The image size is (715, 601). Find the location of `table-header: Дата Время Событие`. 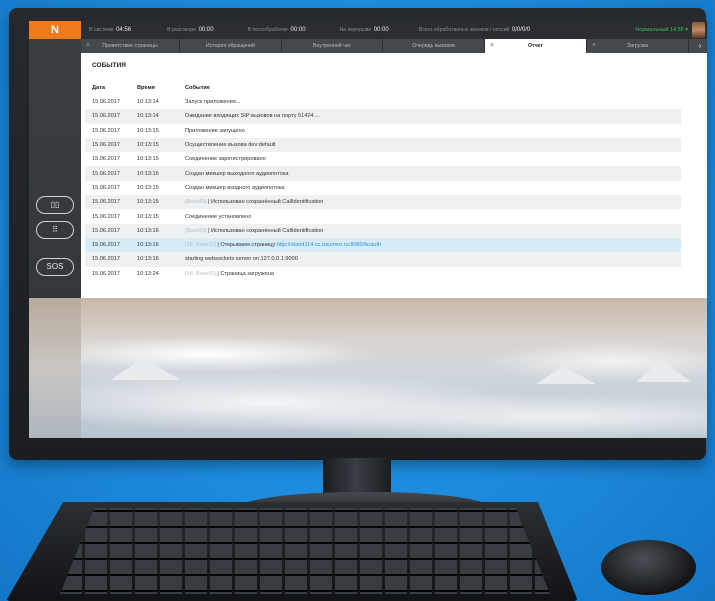

table-header: Дата Время Событие is located at coordinates (383, 88).